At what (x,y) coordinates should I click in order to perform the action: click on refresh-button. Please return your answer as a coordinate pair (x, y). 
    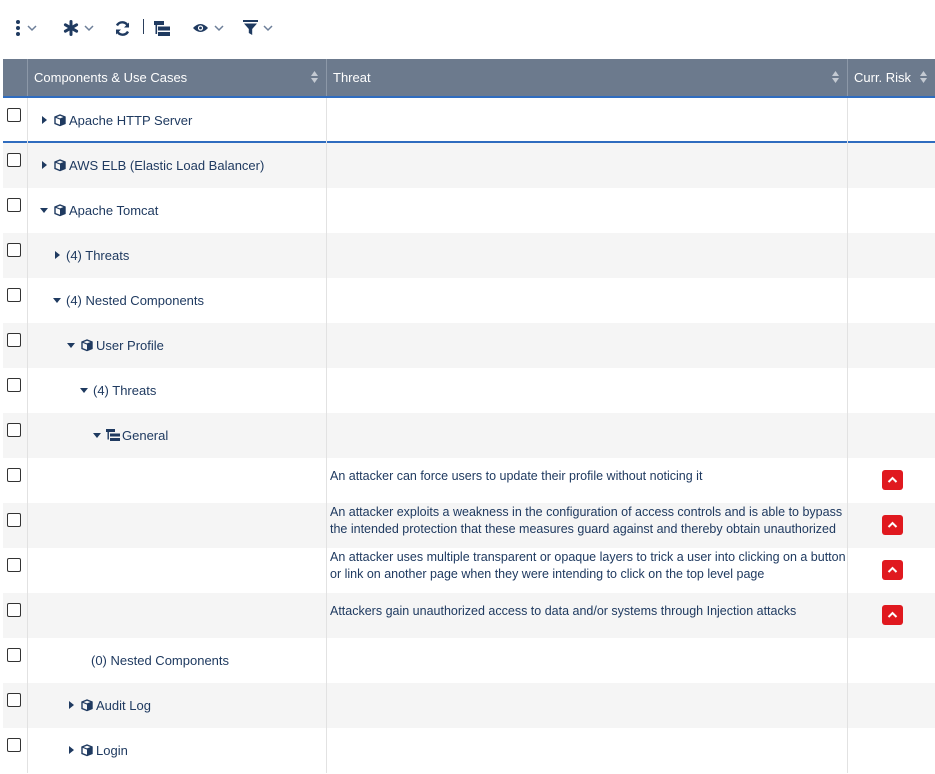
    Looking at the image, I should click on (122, 28).